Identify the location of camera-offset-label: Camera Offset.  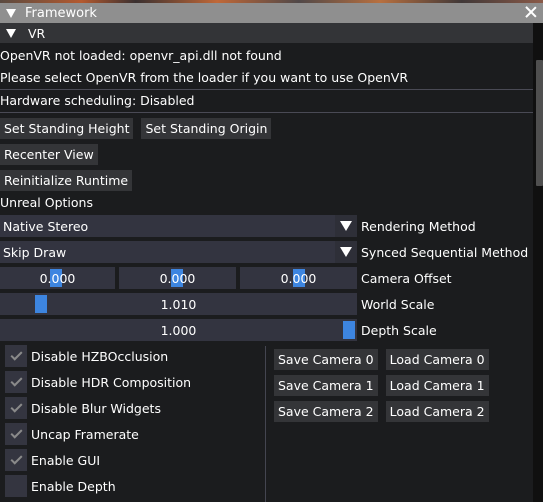
(406, 278).